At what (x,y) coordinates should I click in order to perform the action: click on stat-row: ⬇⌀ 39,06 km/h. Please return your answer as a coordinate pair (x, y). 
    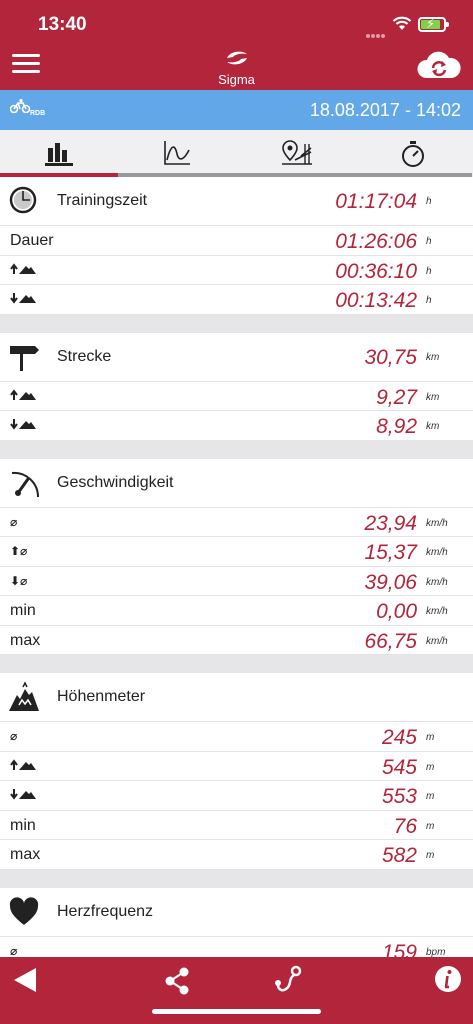
    Looking at the image, I should click on (236, 581).